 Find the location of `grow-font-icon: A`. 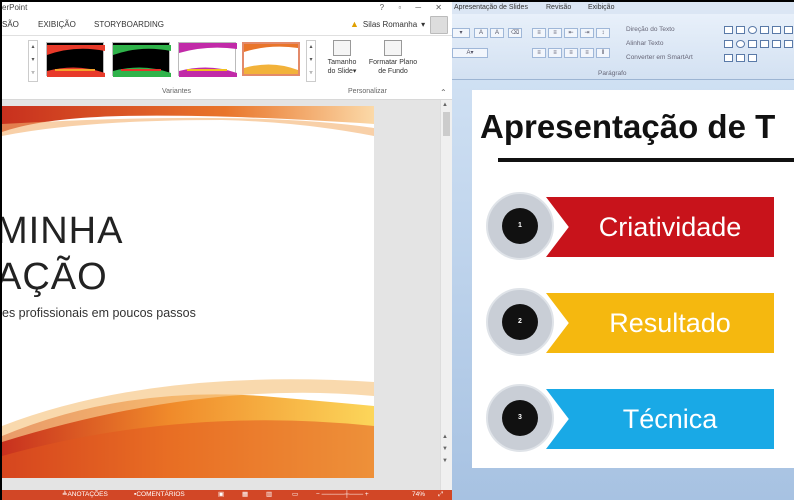

grow-font-icon: A is located at coordinates (481, 33).